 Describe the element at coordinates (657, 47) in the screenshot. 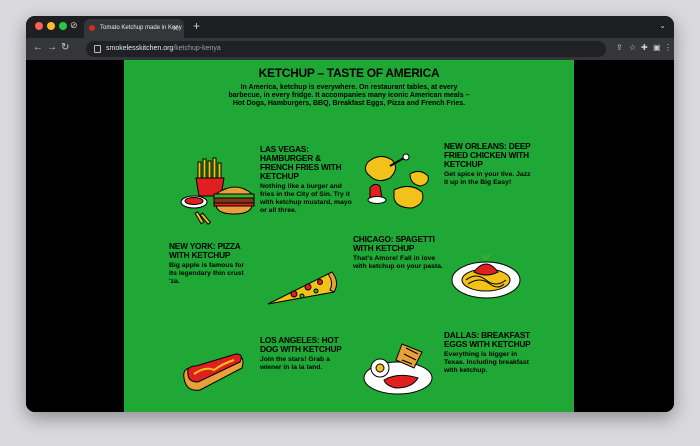

I see `sidebar-icon: ▣` at that location.